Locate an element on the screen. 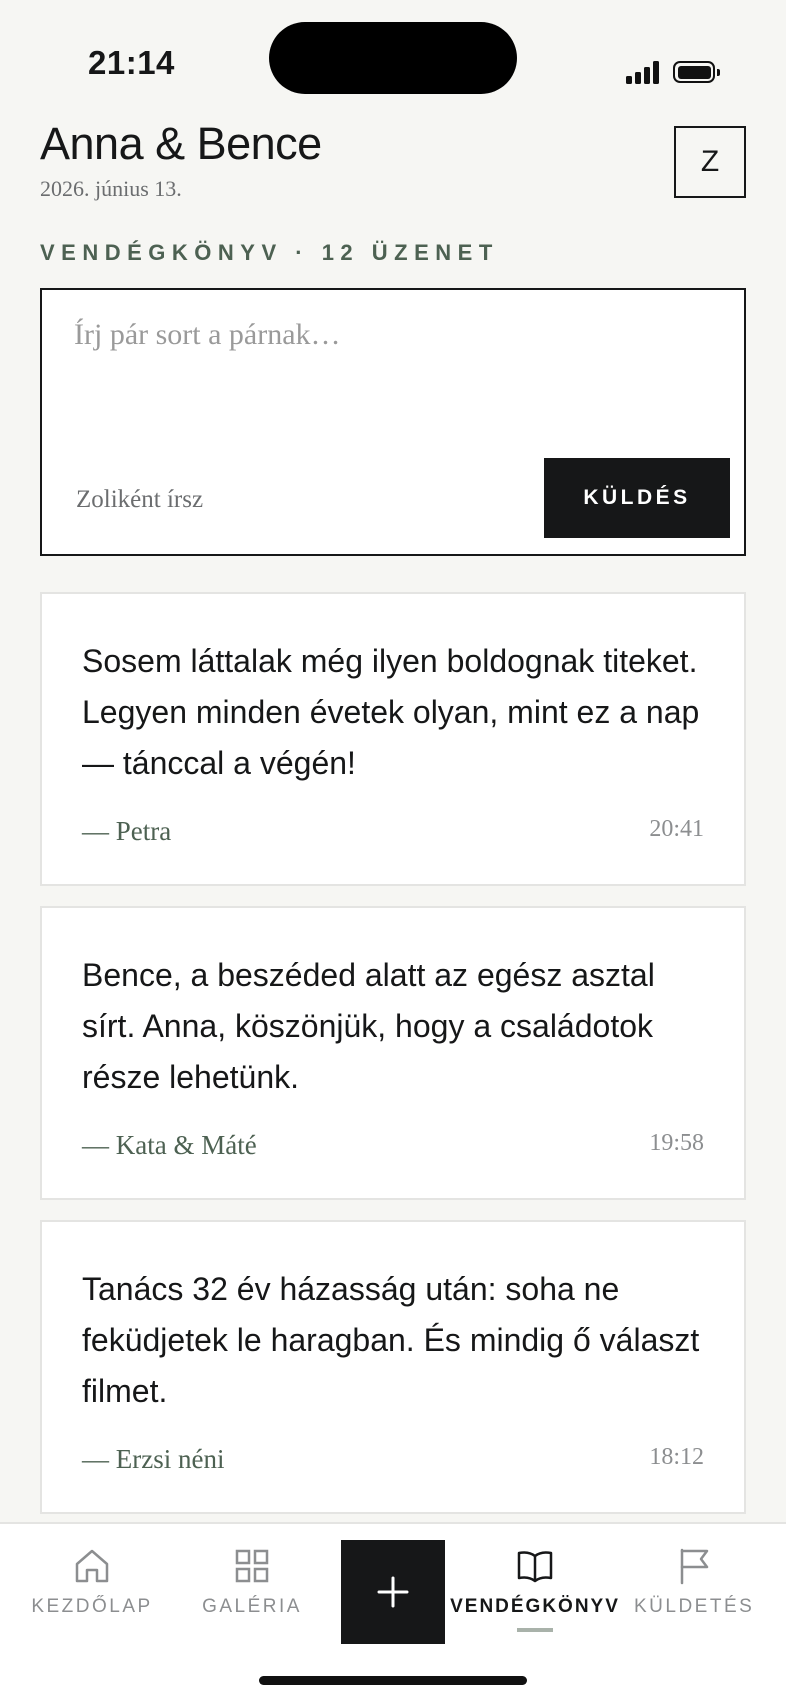  message-author: — Kata & Máté is located at coordinates (169, 1145).